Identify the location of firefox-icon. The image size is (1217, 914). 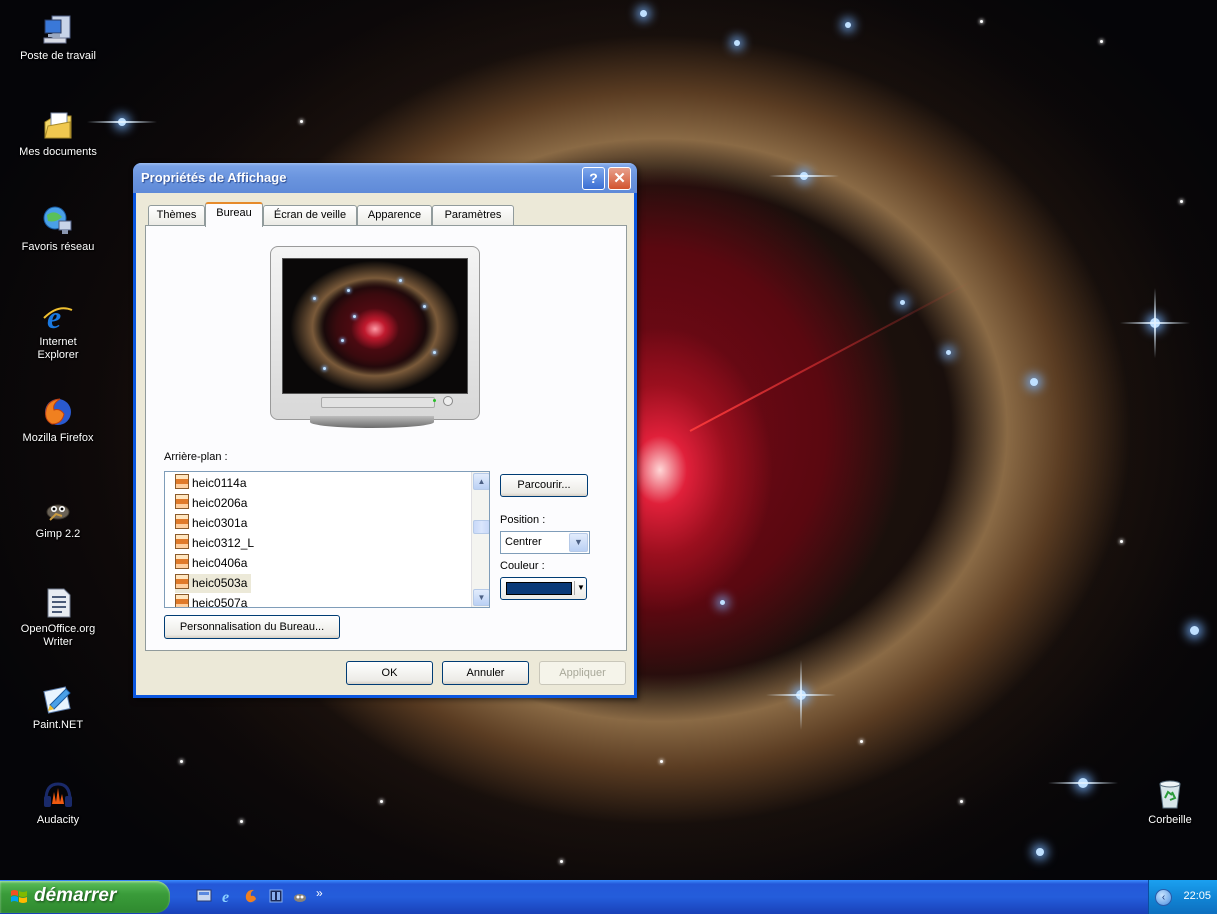
(58, 412).